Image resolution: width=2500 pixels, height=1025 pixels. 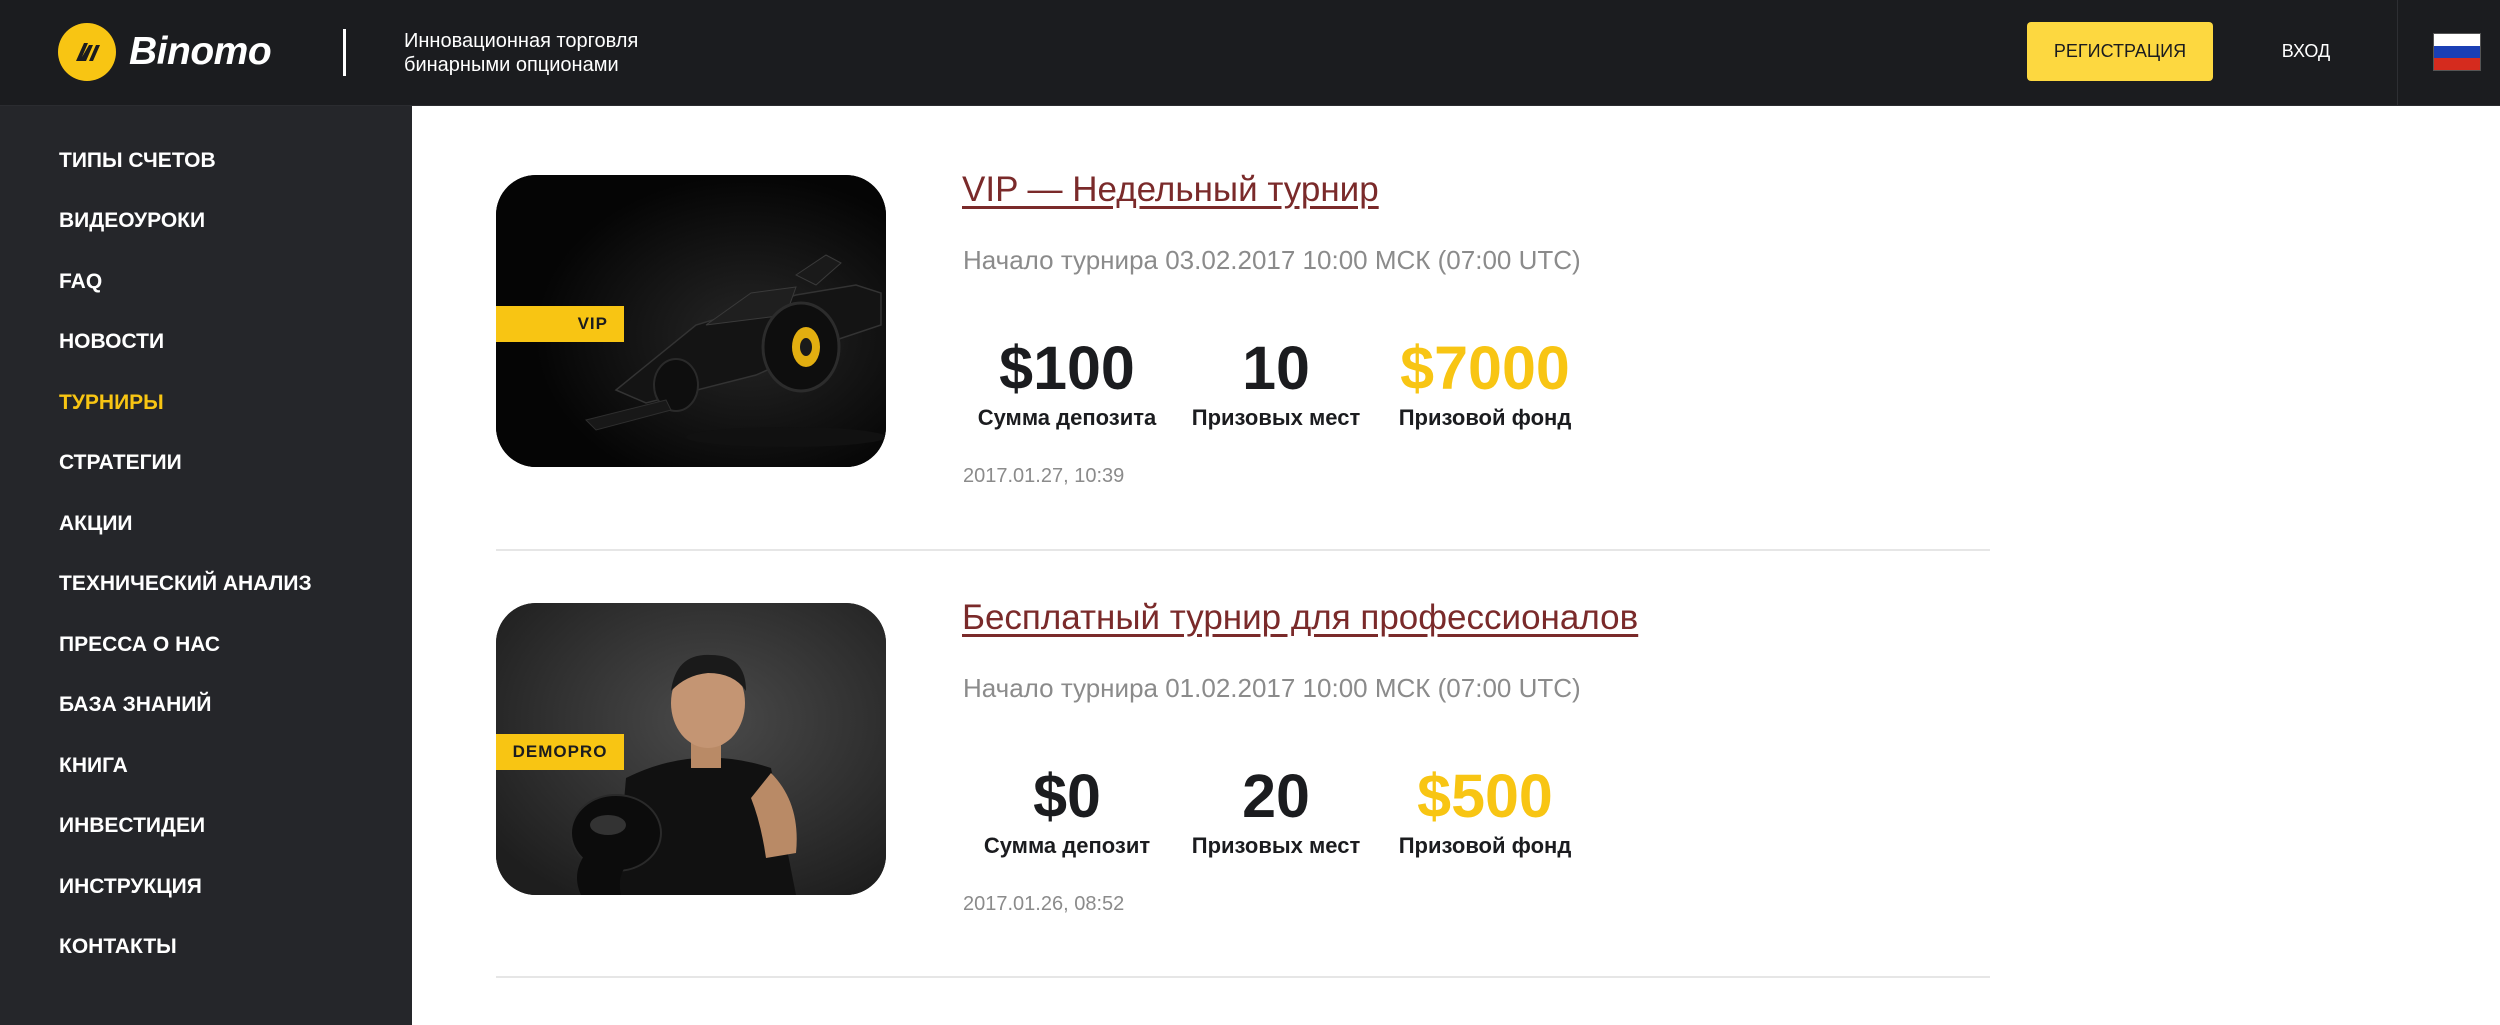 I want to click on prize-fund-stat: $7000 Призовой фонд, so click(x=1485, y=382).